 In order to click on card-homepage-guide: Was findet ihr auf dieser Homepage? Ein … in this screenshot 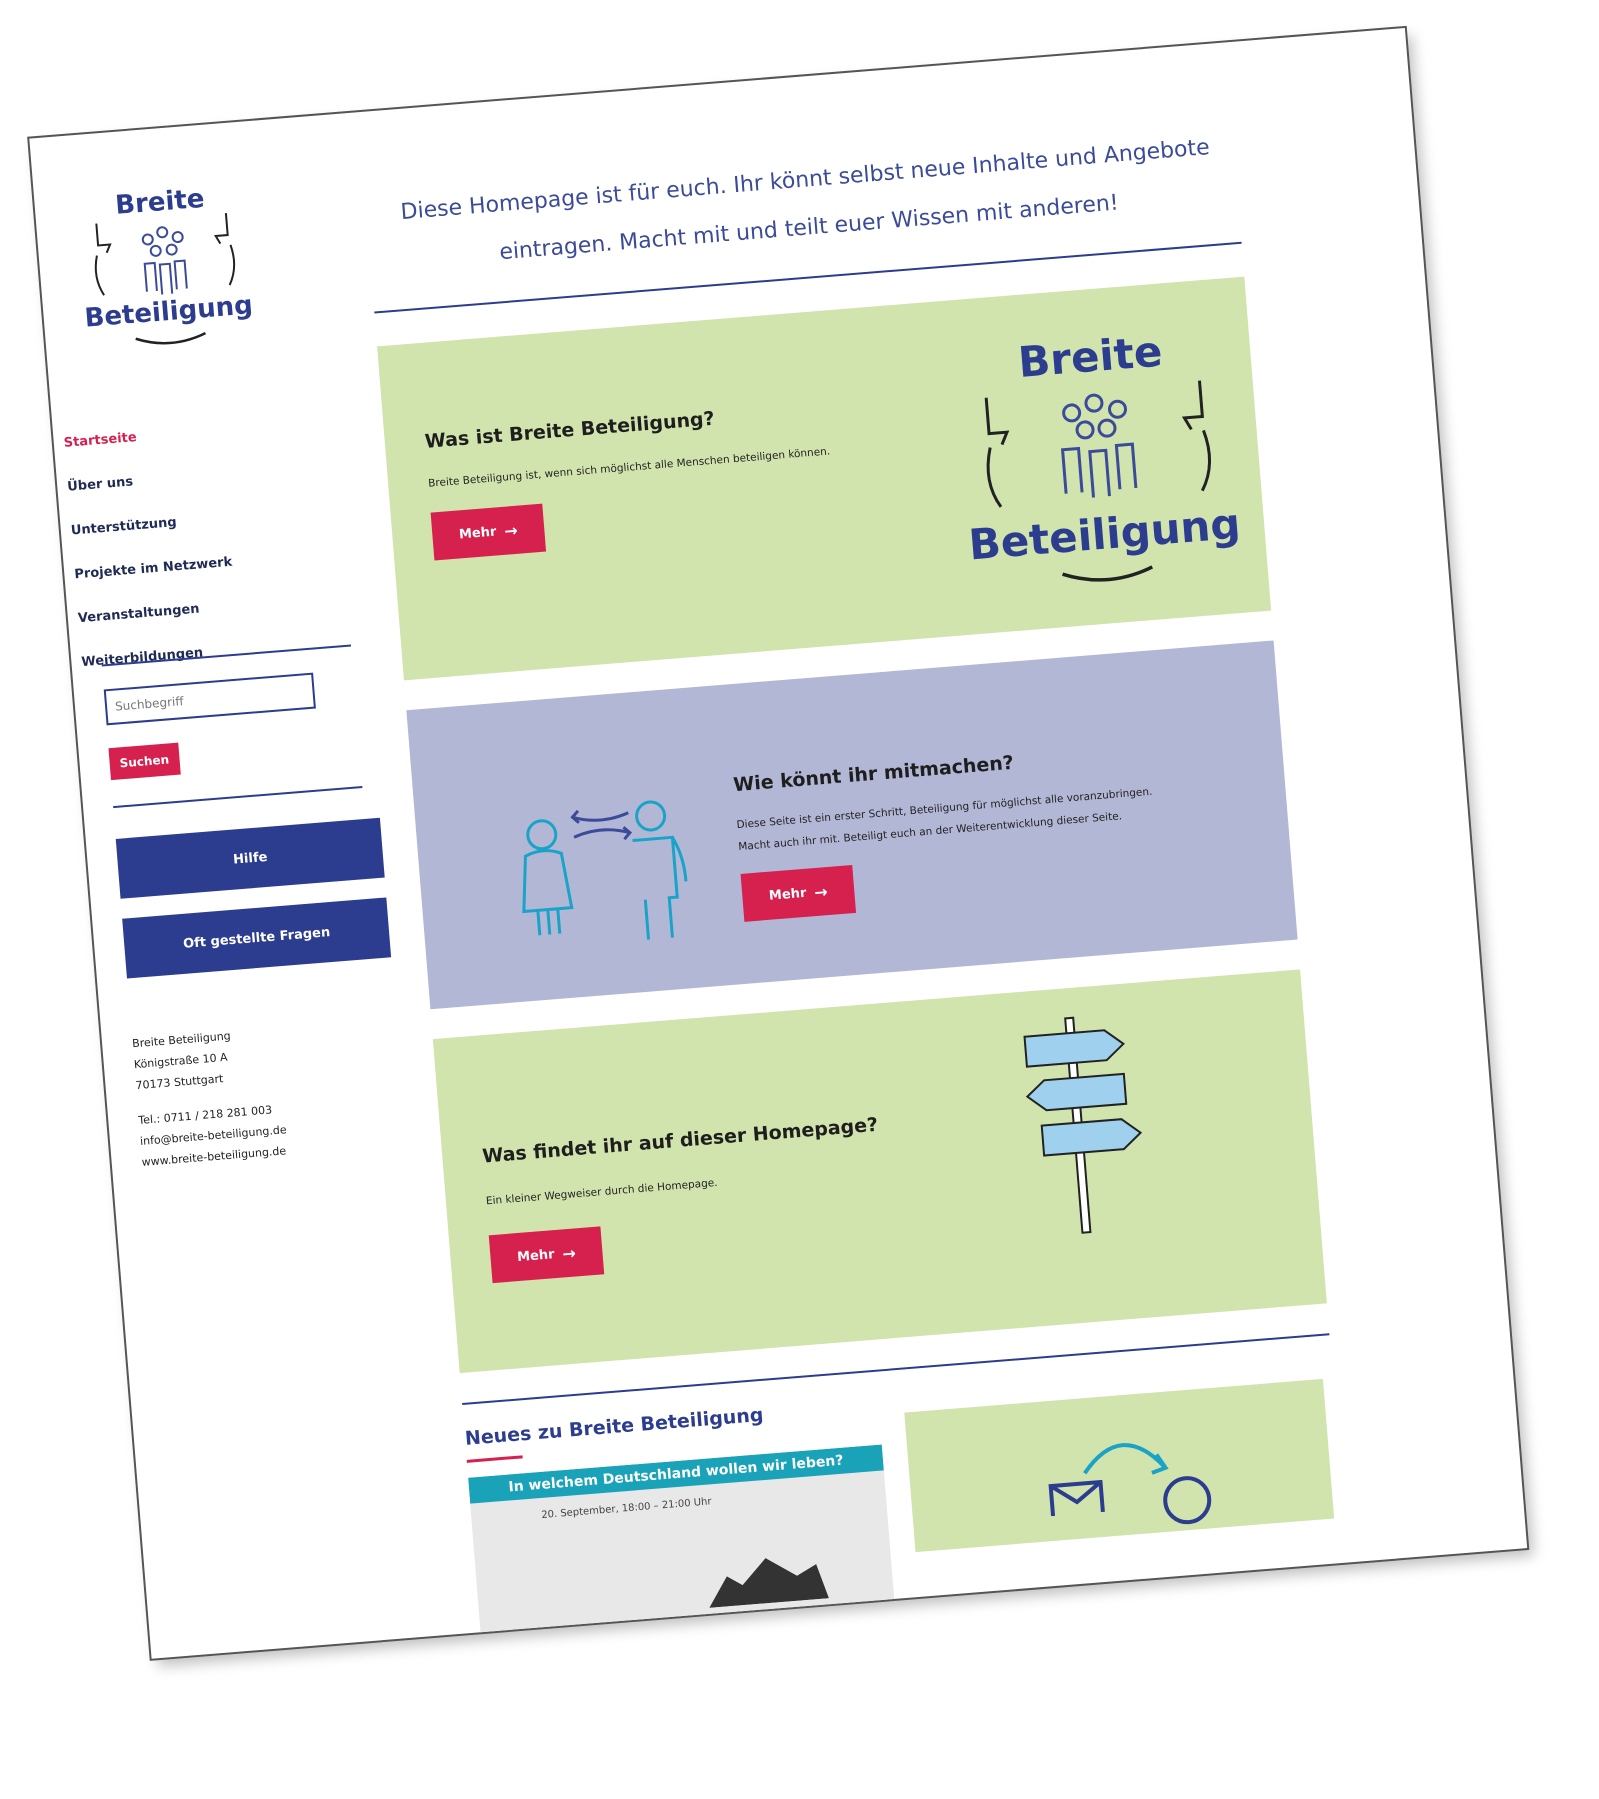, I will do `click(879, 1171)`.